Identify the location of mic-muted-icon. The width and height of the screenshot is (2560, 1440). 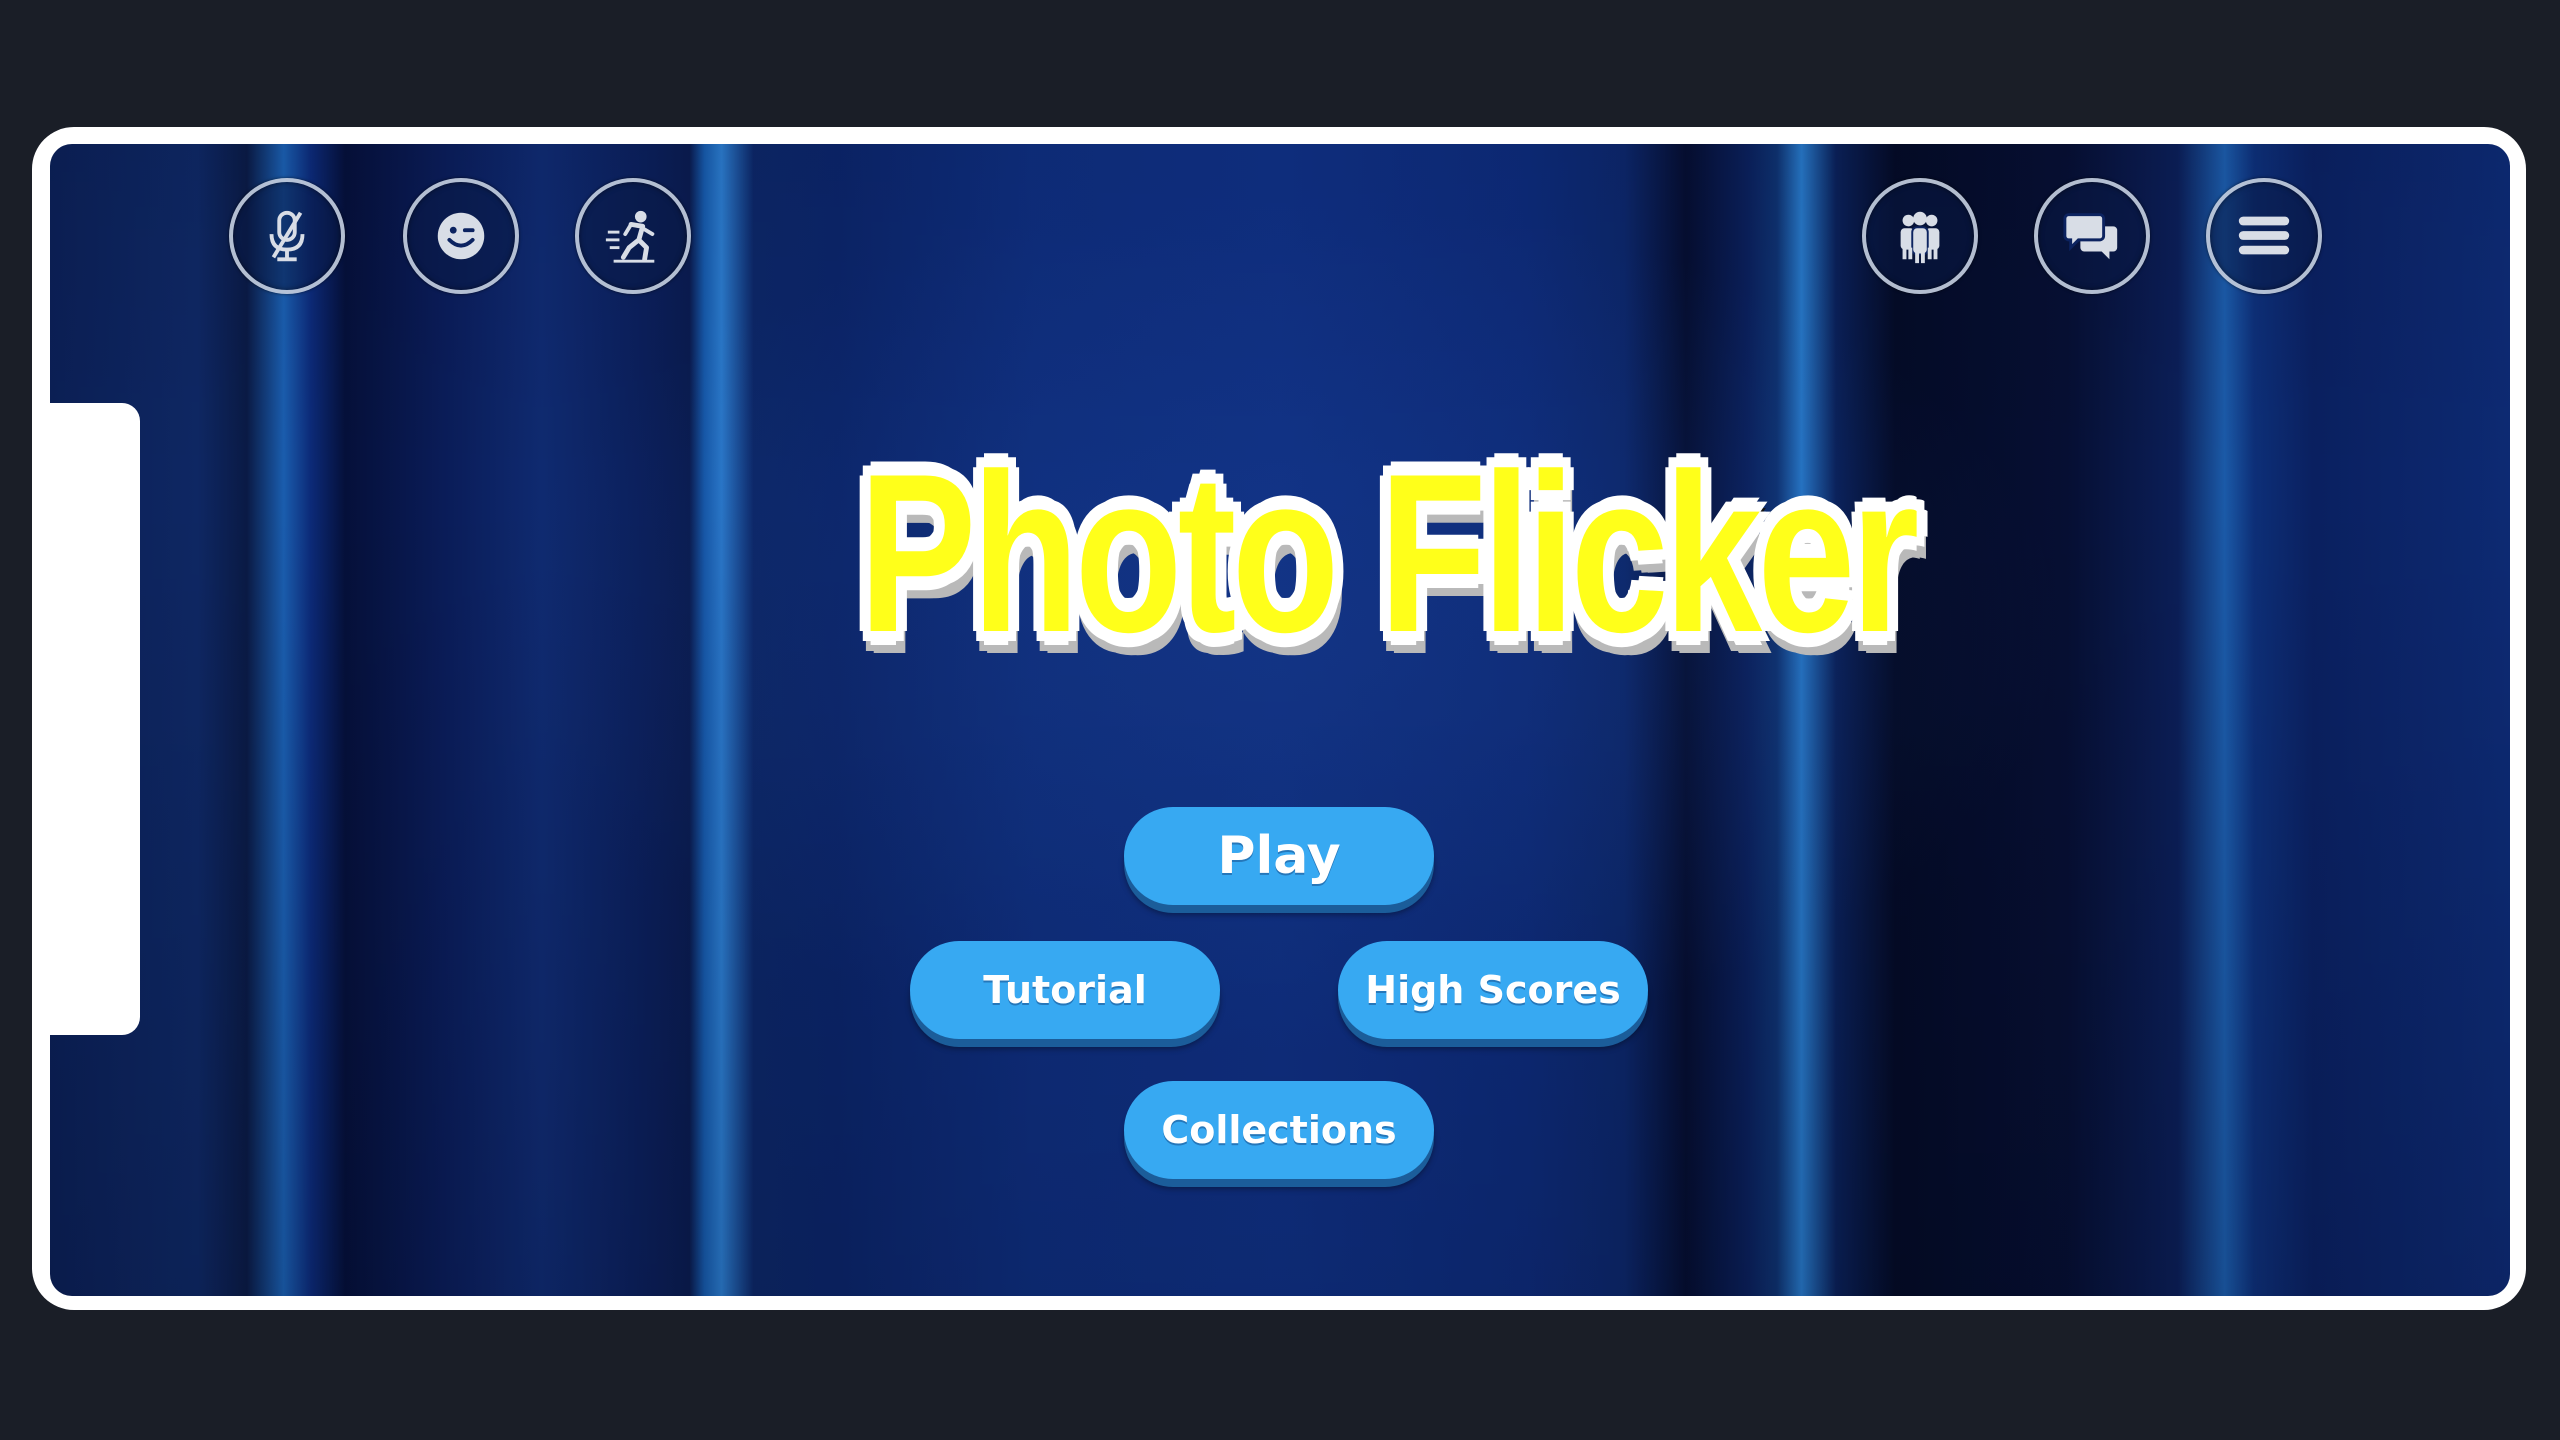
(287, 236).